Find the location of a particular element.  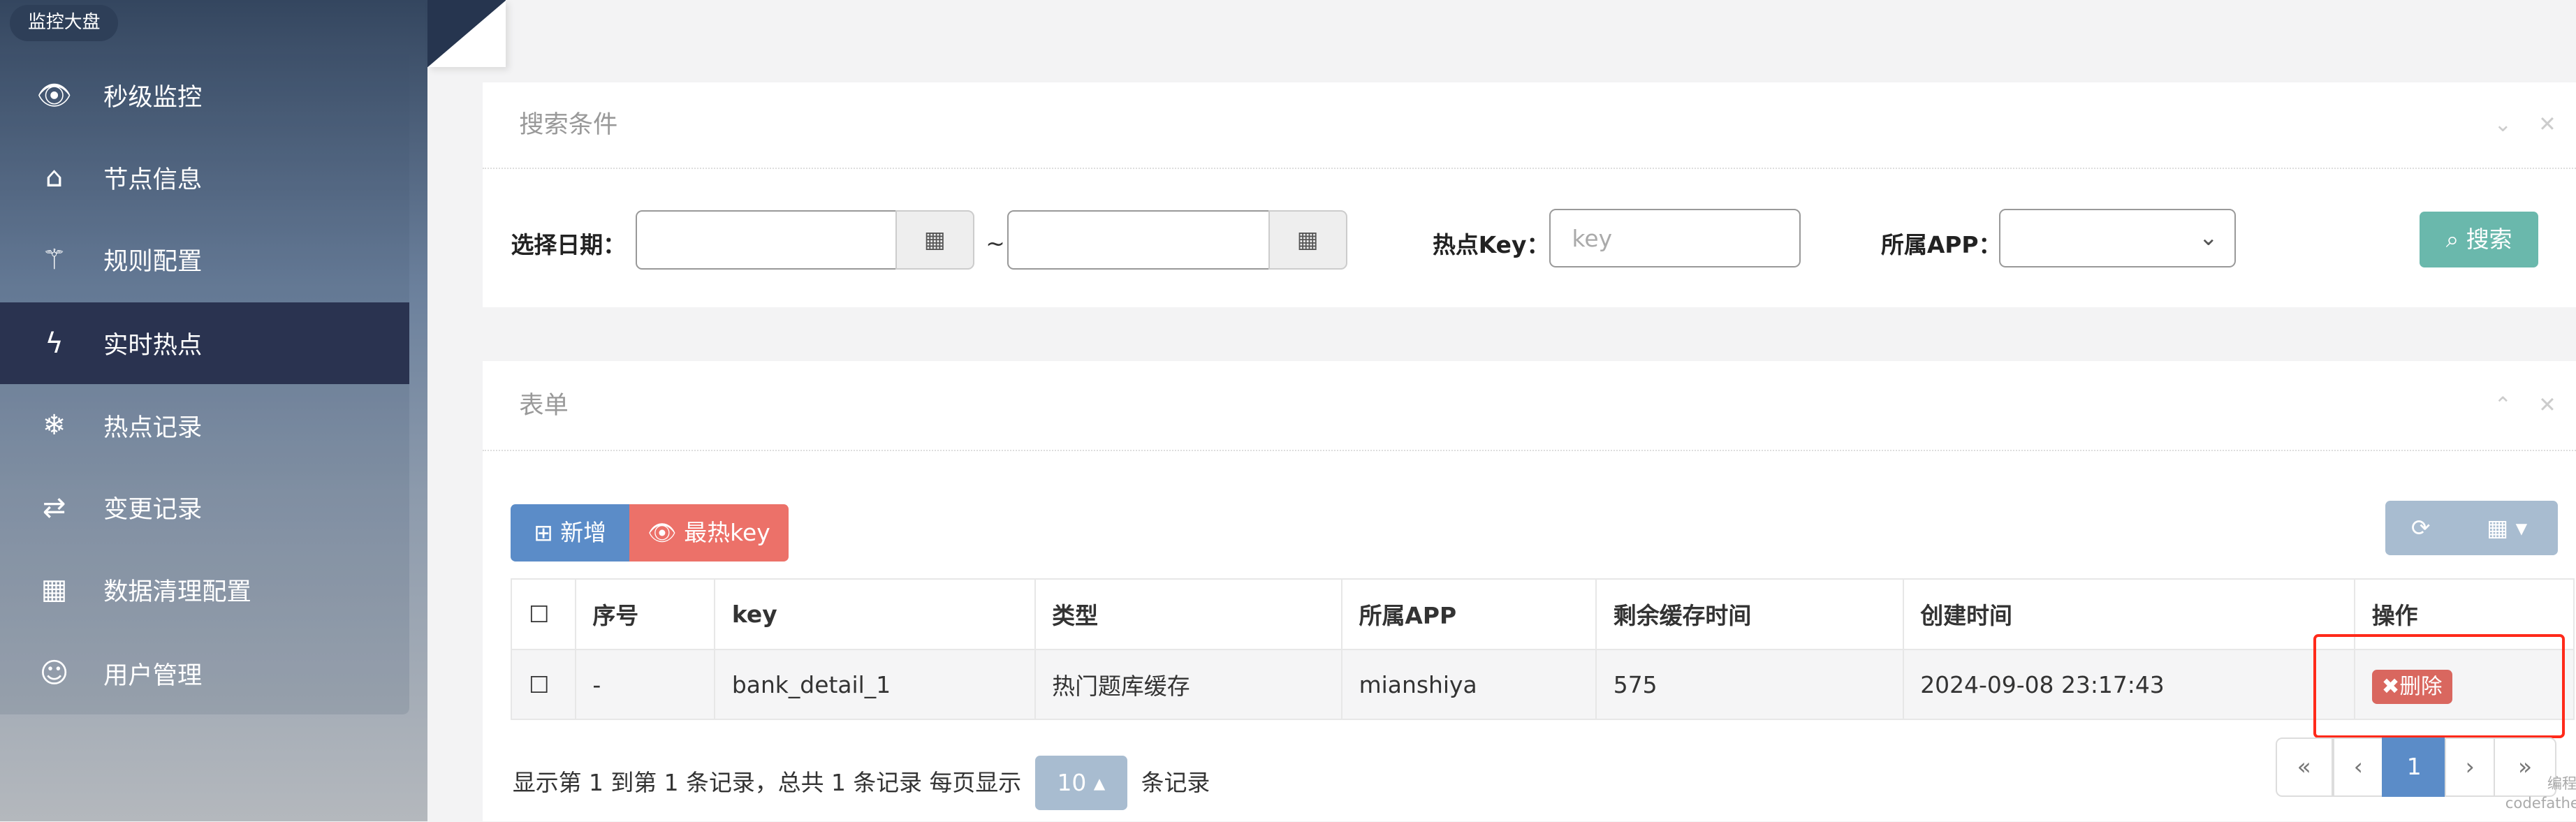

table-panel-title: 表单 is located at coordinates (544, 405).